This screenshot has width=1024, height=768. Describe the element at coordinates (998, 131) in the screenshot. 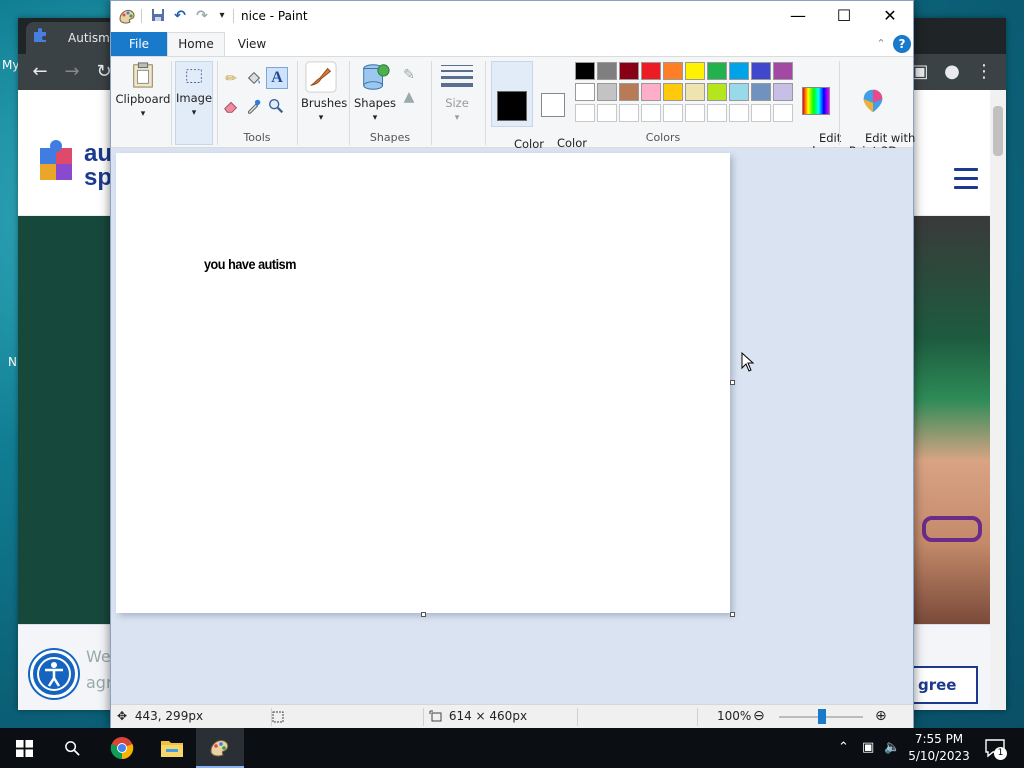

I see `chrome-scrollbar-thumb` at that location.